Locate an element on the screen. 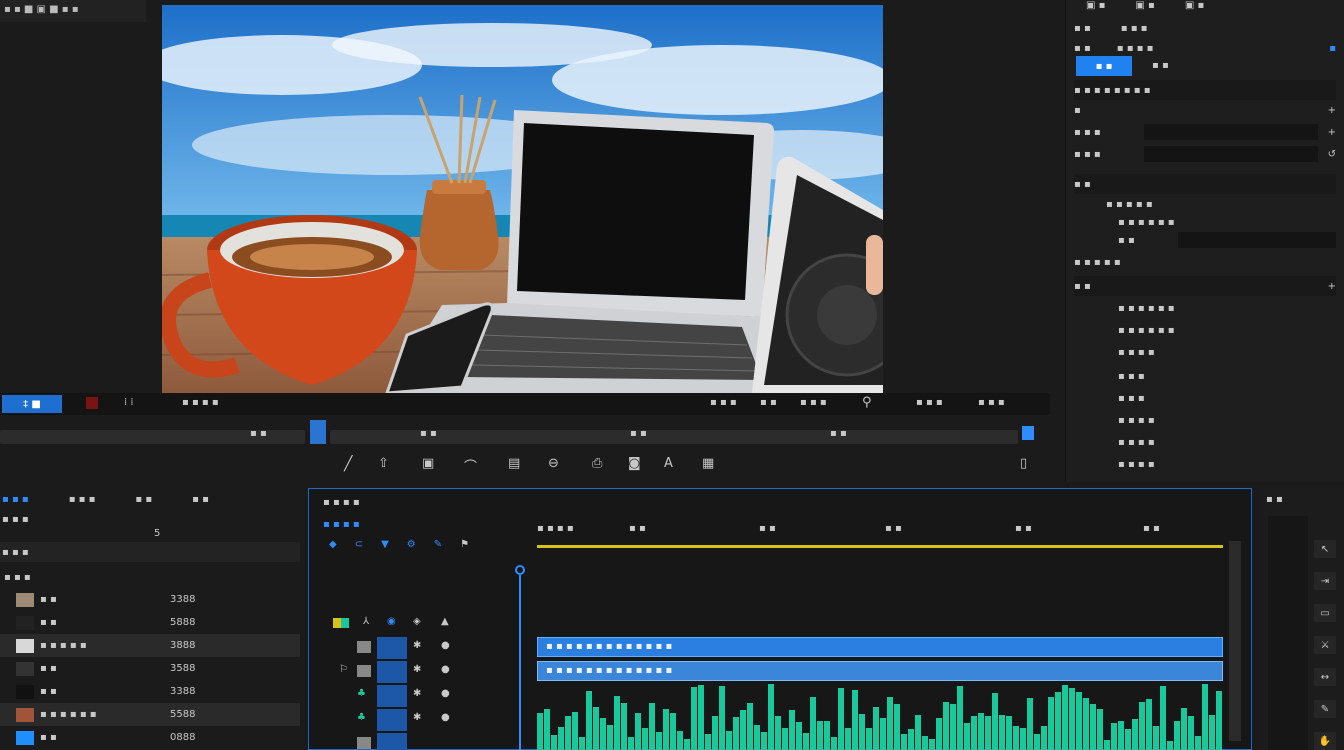 This screenshot has height=750, width=1344. clip-name-2: ▪ ▪ is located at coordinates (105, 622).